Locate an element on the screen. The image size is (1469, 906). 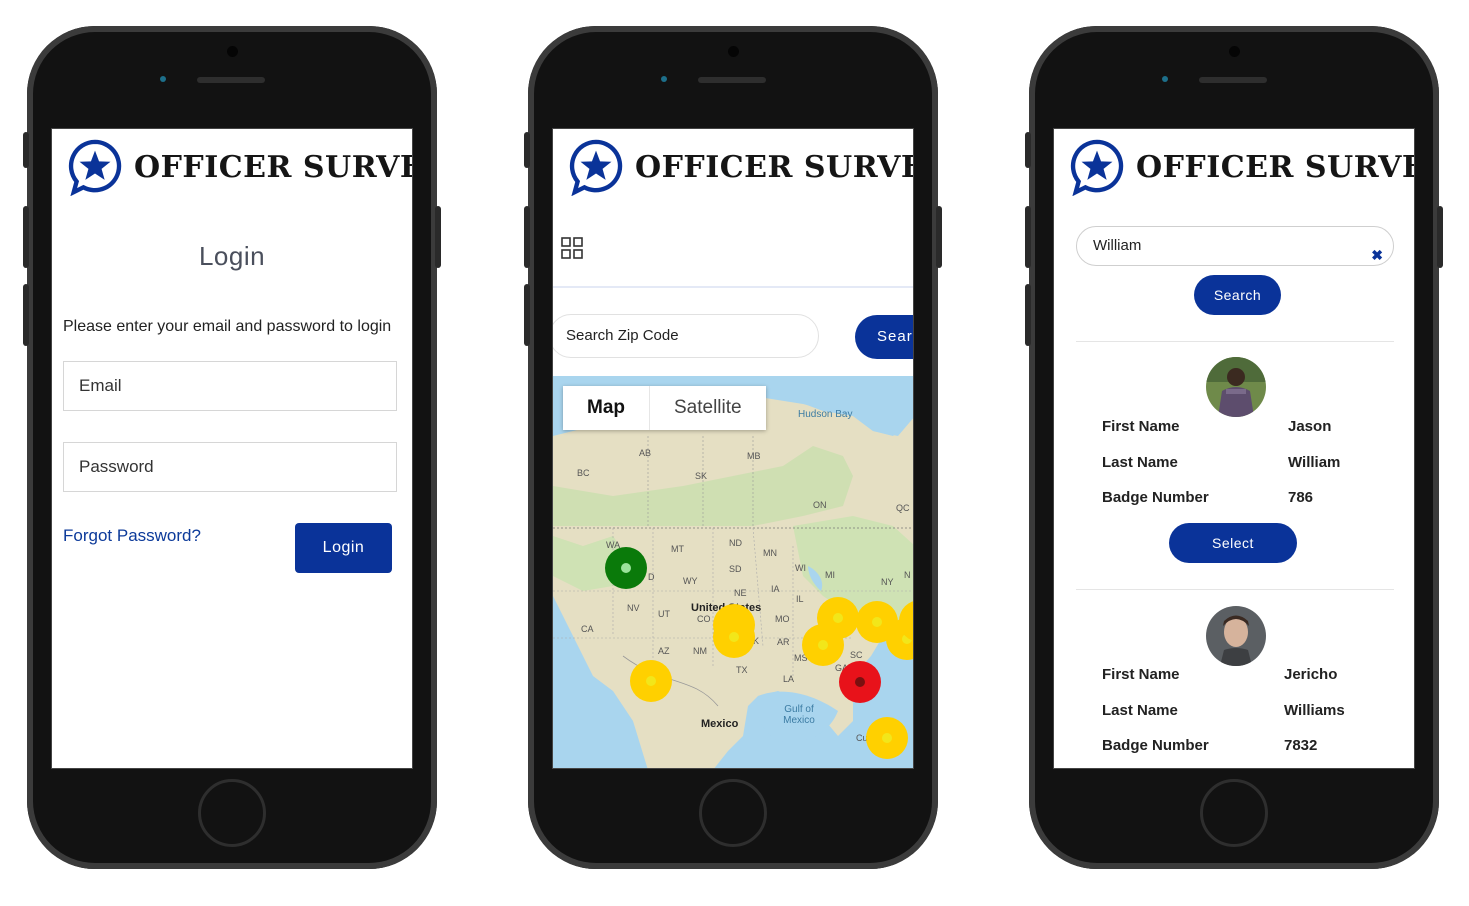
map-label: MT is located at coordinates (677, 549).